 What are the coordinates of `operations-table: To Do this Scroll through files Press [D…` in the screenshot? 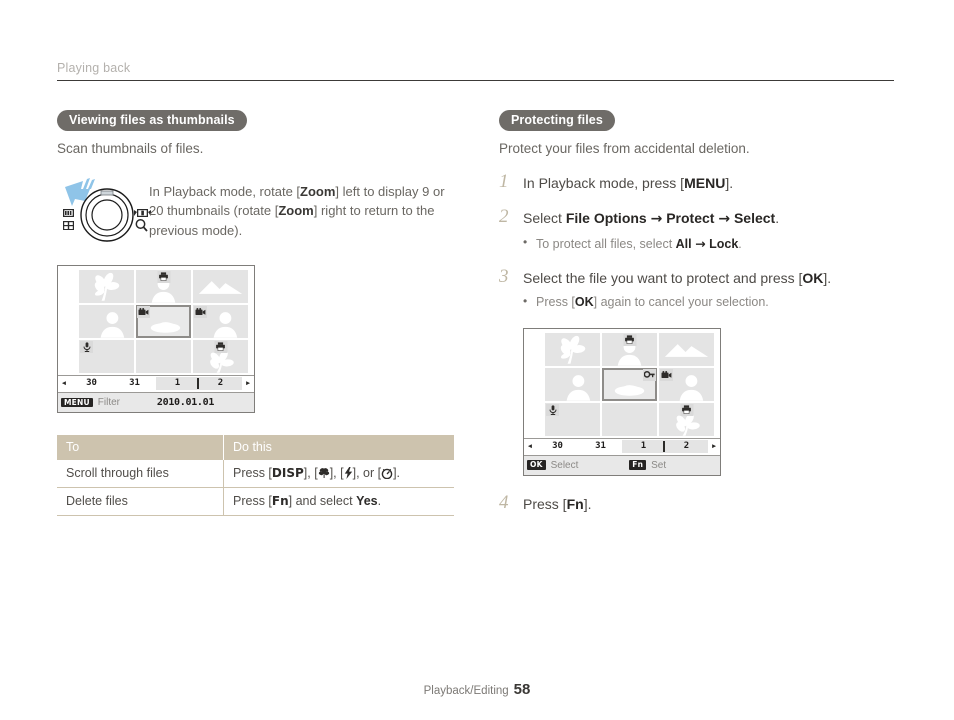 It's located at (255, 475).